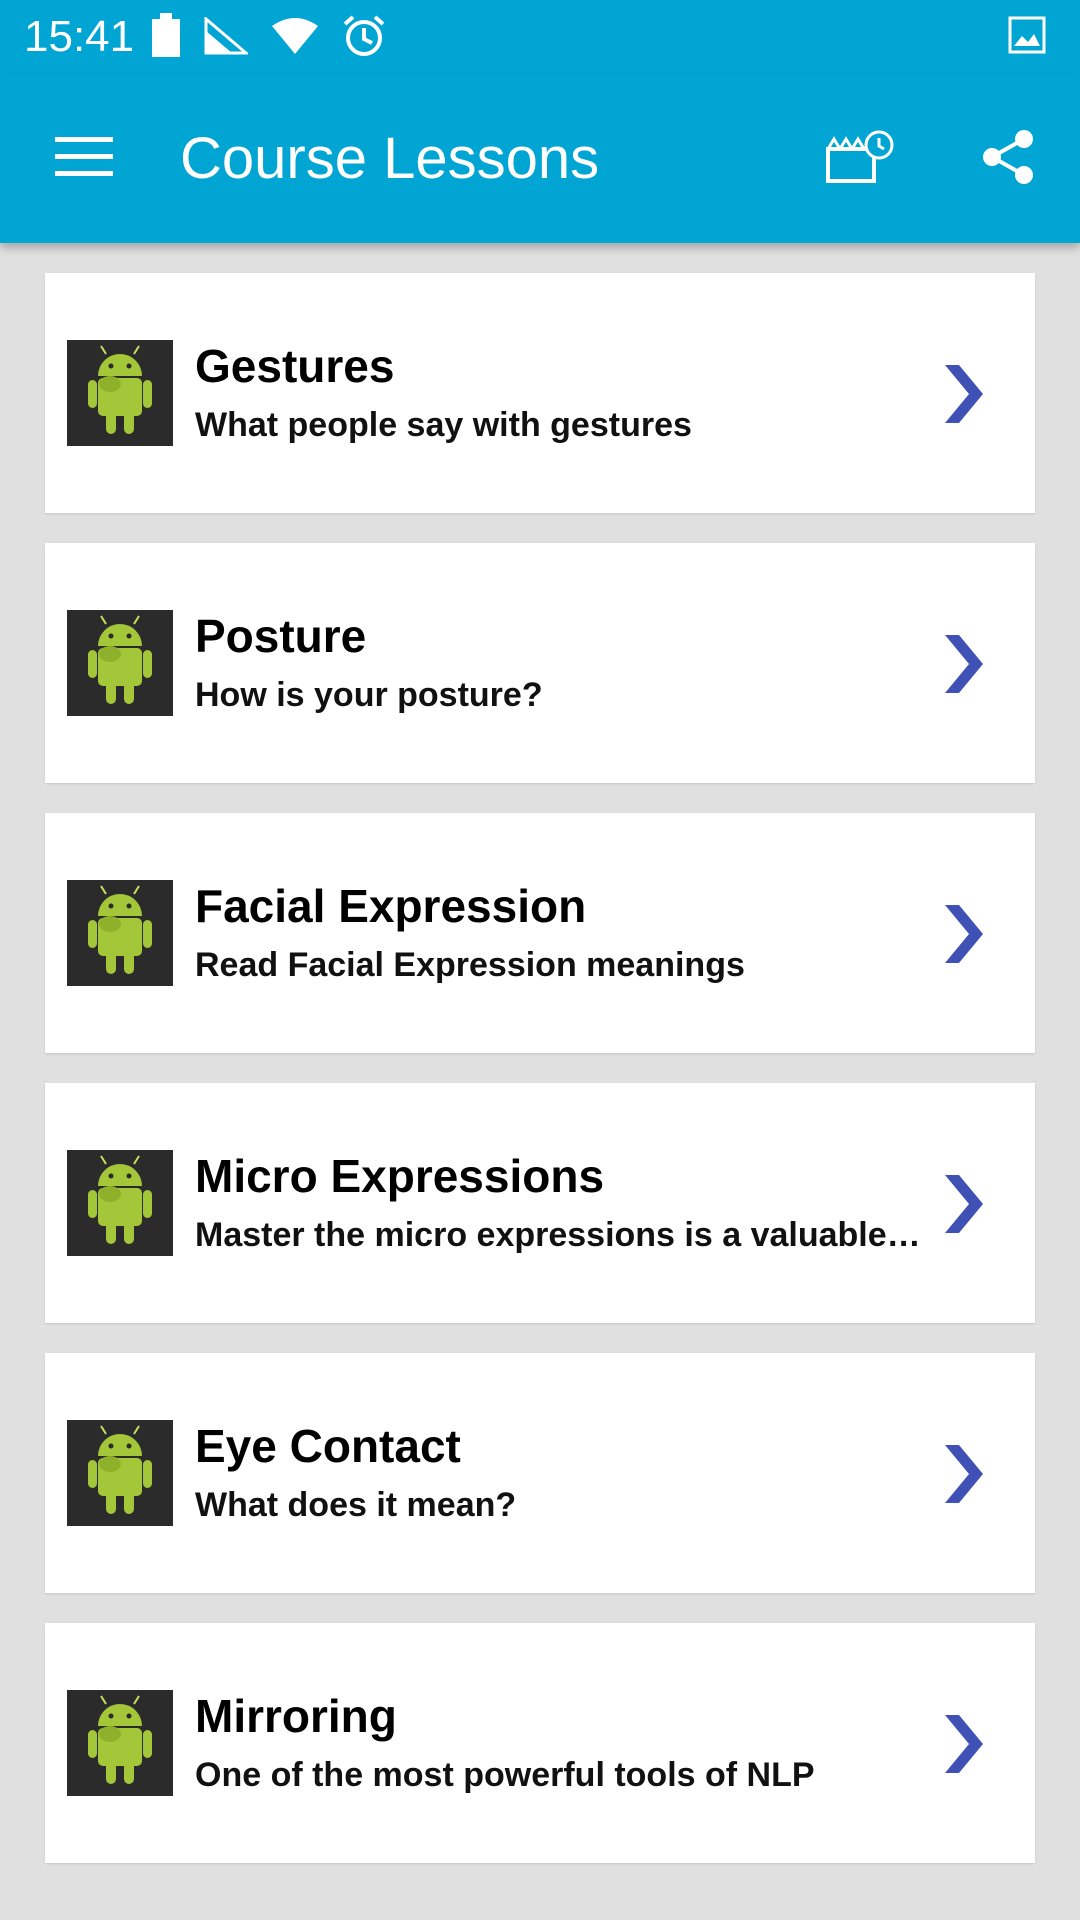 The image size is (1080, 1920). What do you see at coordinates (296, 1716) in the screenshot?
I see `lesson-title: Mirroring` at bounding box center [296, 1716].